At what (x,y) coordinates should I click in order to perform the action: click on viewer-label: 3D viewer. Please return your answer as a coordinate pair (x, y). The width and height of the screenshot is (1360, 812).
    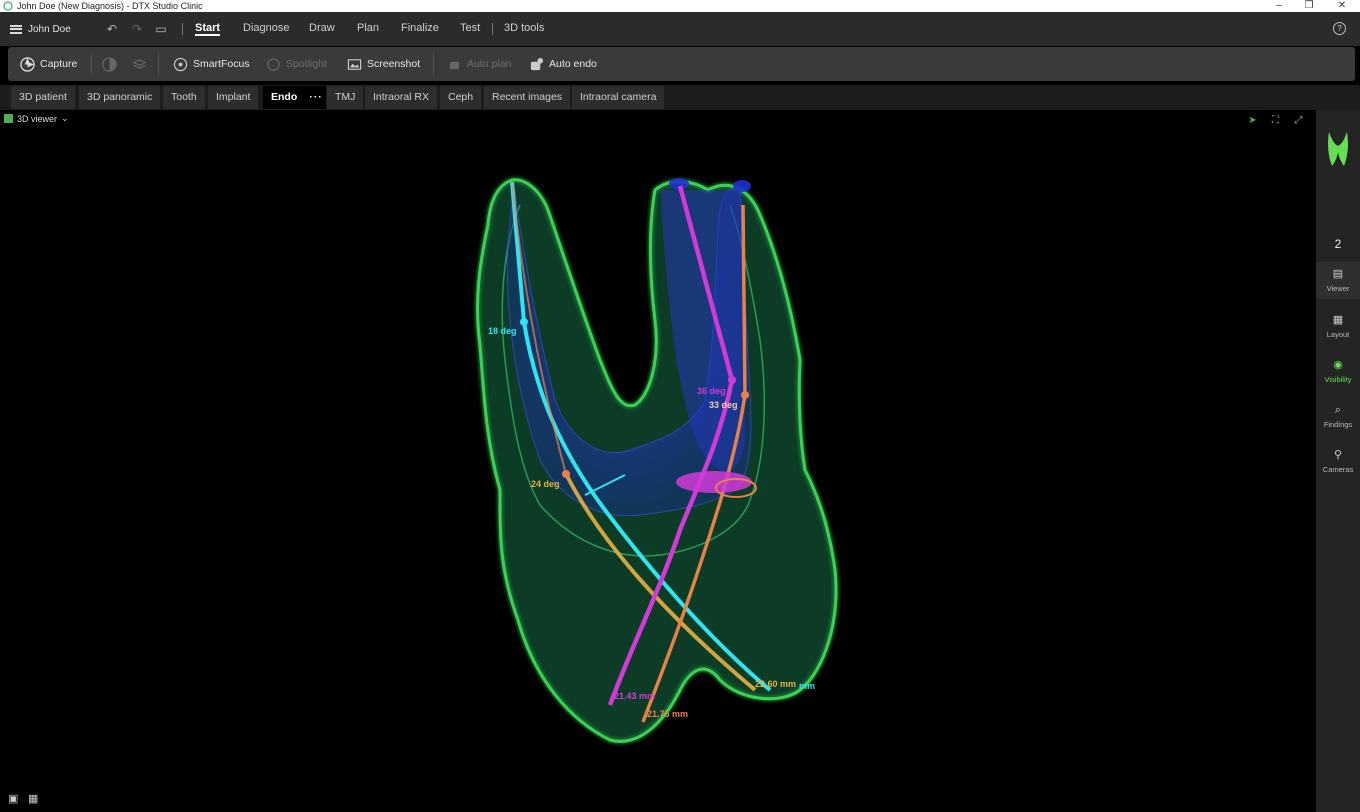
    Looking at the image, I should click on (37, 118).